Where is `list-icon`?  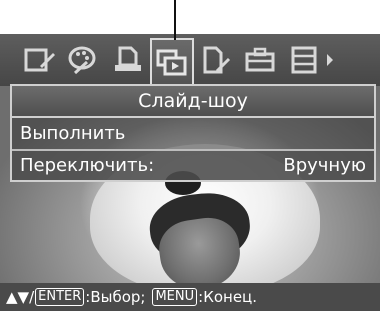
list-icon is located at coordinates (304, 60).